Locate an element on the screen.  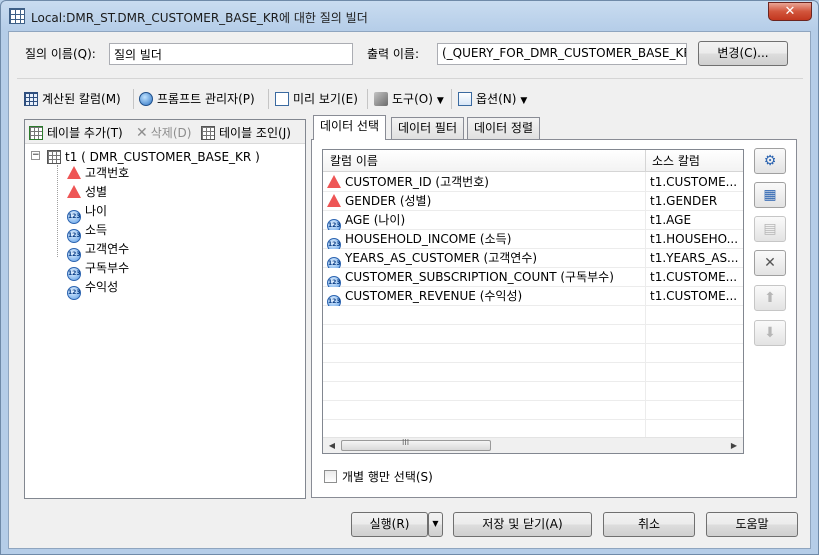
distinct-rows-checkbox is located at coordinates (330, 476).